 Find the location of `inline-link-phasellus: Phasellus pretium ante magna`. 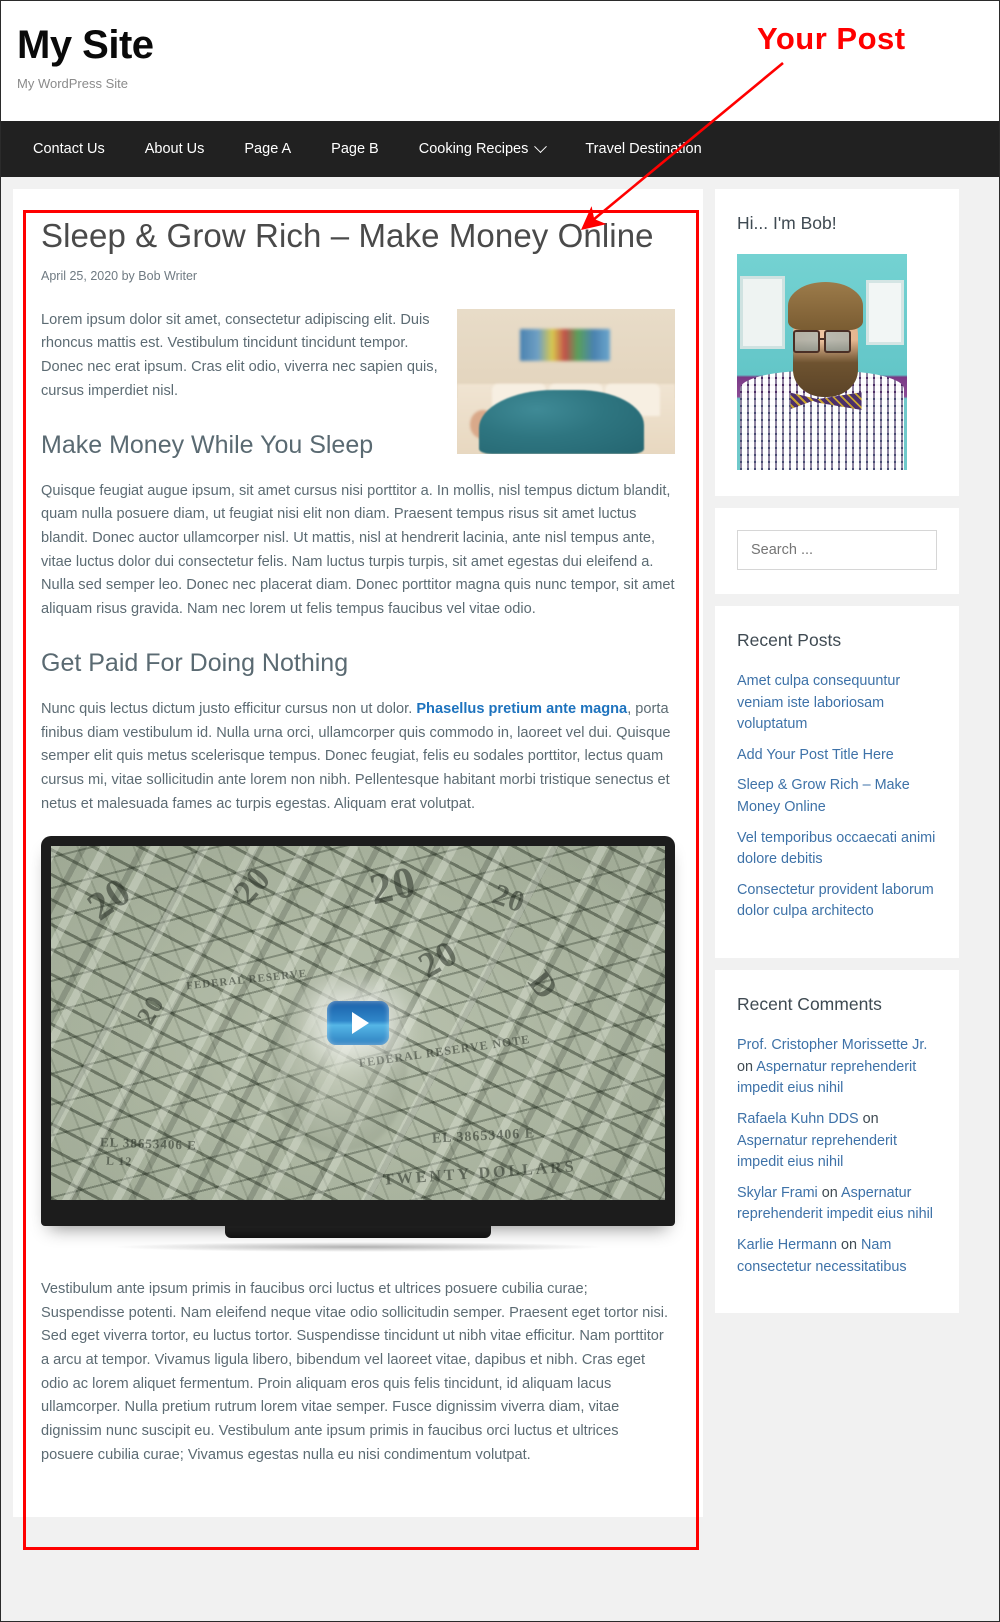

inline-link-phasellus: Phasellus pretium ante magna is located at coordinates (521, 709).